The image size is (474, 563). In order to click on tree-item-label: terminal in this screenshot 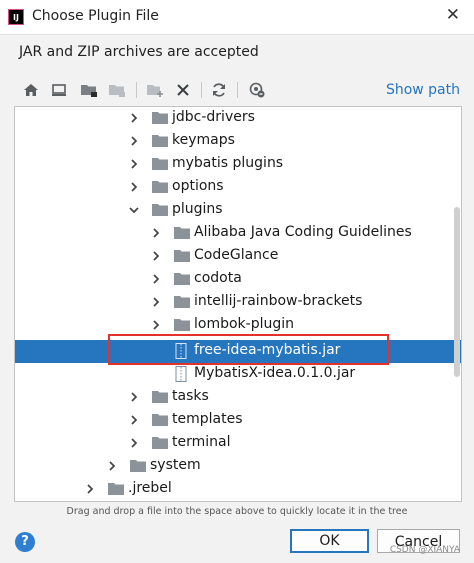, I will do `click(201, 442)`.